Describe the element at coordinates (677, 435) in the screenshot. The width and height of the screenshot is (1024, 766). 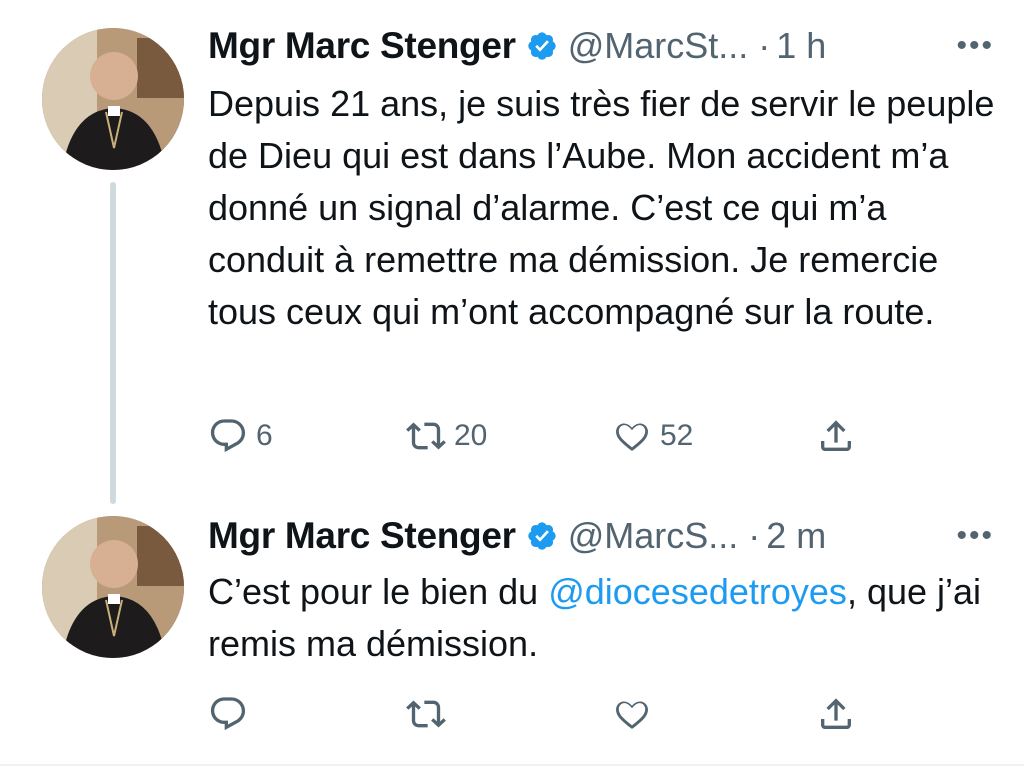
I see `like-count: 52` at that location.